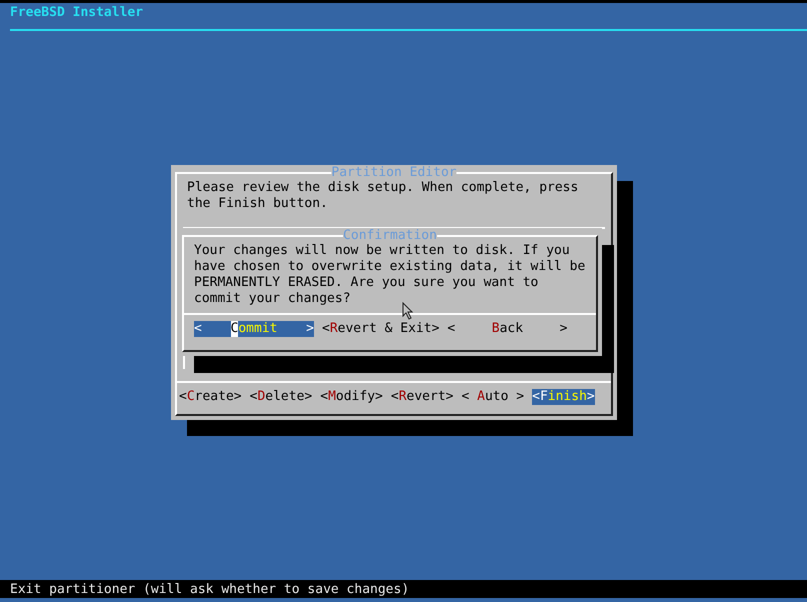 This screenshot has height=602, width=807. I want to click on dialog-button: <Finish>, so click(563, 397).